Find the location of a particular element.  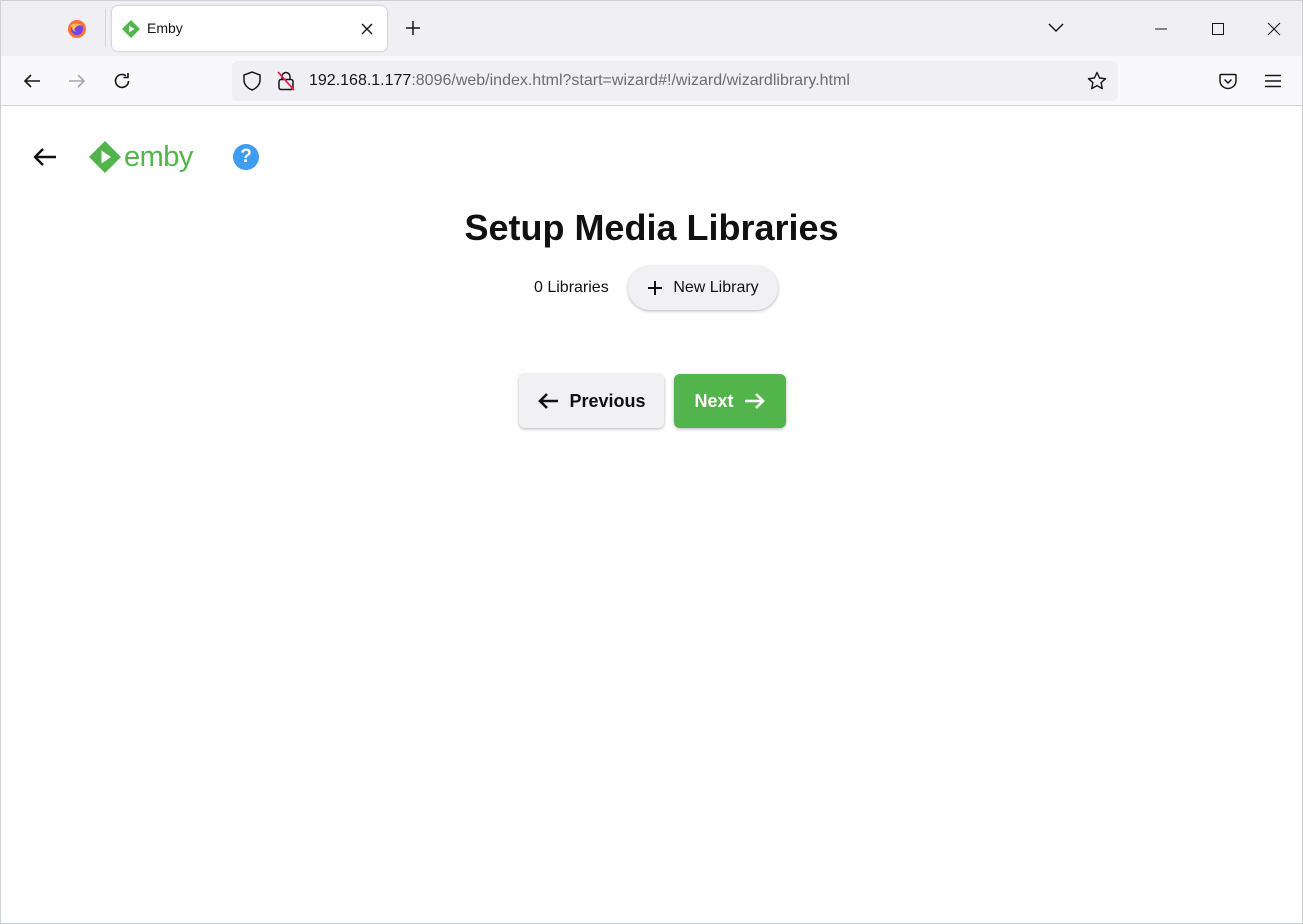

new-tab-button is located at coordinates (413, 28).